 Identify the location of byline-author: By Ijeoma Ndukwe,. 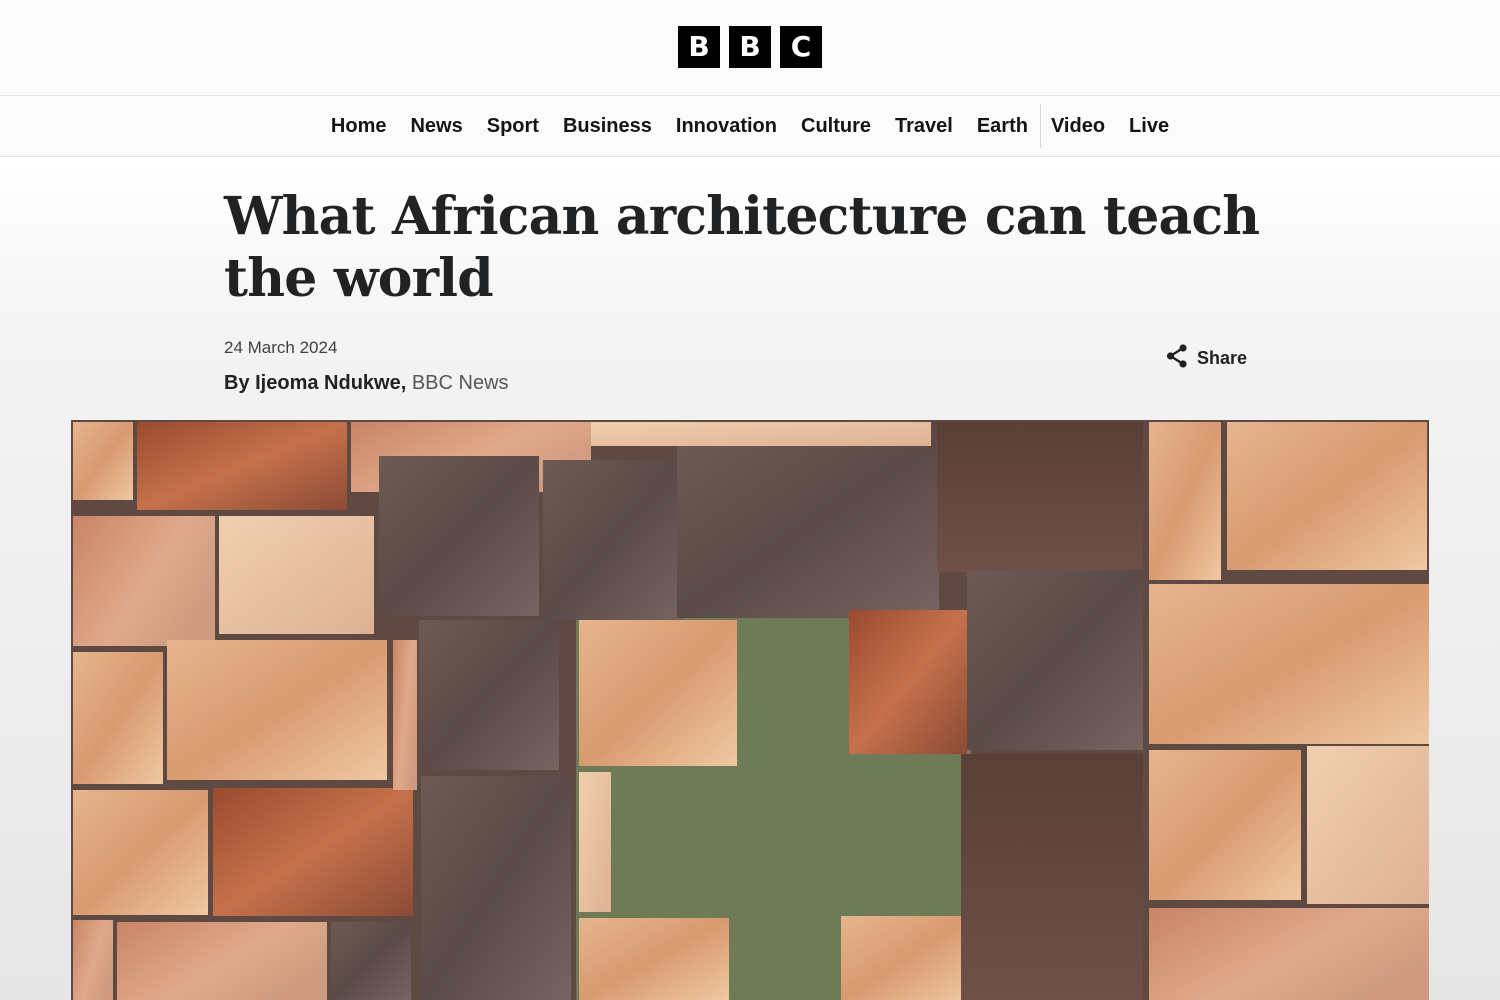
(315, 383).